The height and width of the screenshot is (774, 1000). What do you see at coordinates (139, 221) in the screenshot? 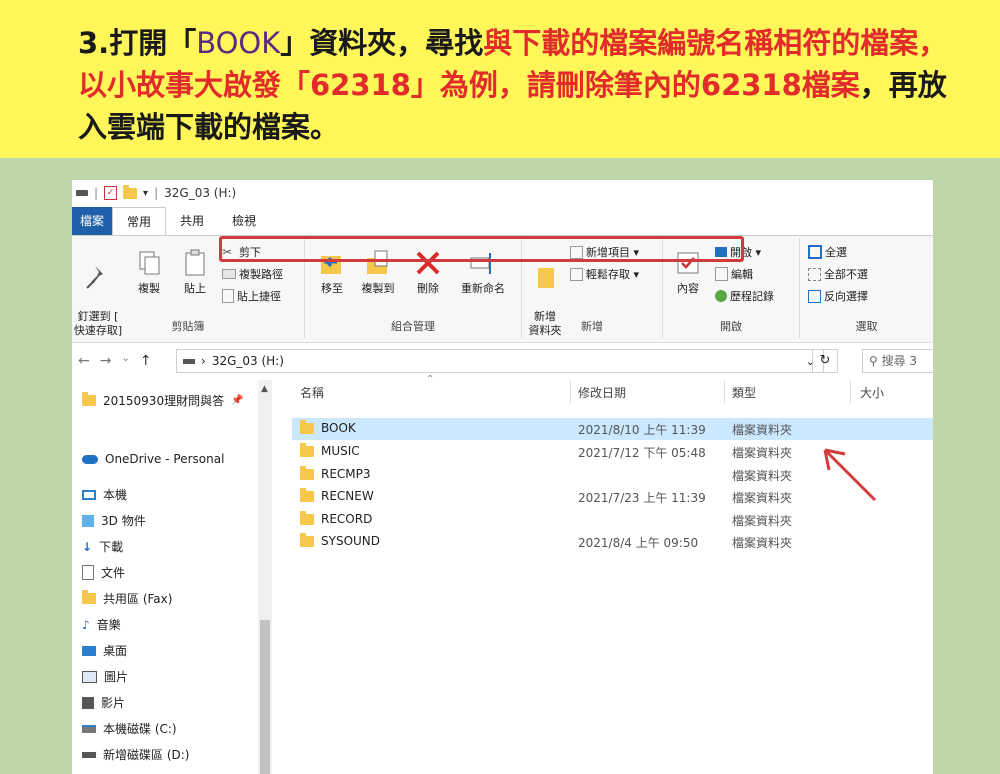
I see `tab-home: 常用` at bounding box center [139, 221].